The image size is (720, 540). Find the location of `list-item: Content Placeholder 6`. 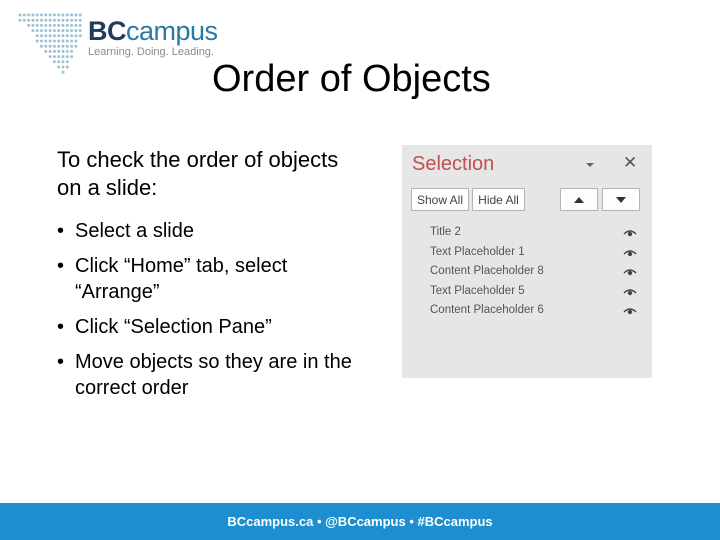

list-item: Content Placeholder 6 is located at coordinates (527, 312).